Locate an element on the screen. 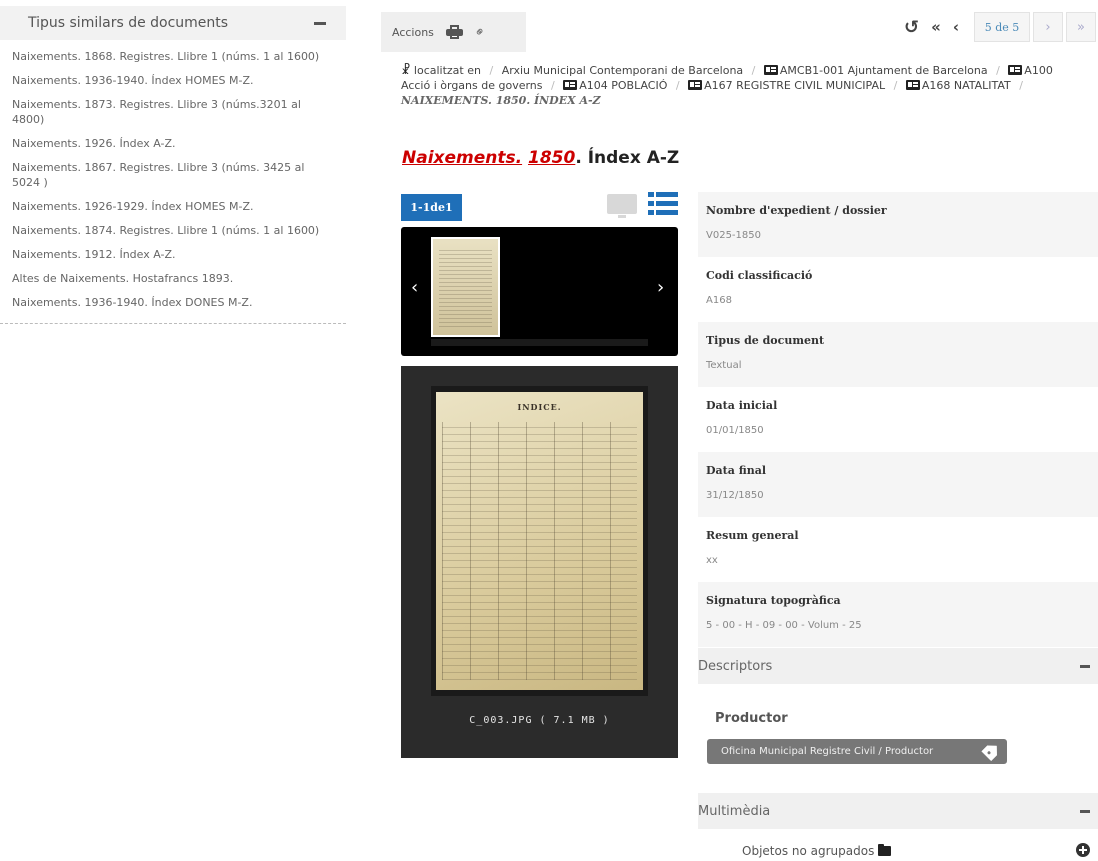  similar-documents-header: Tipus similars de documents is located at coordinates (173, 23).